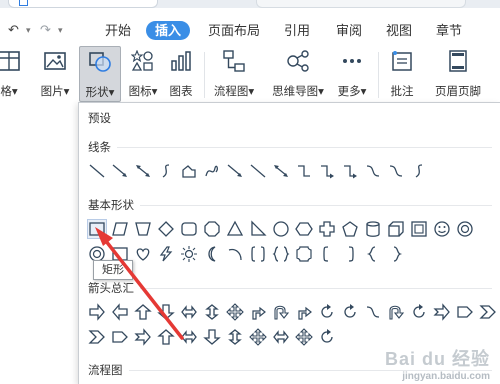 Image resolution: width=500 pixels, height=384 pixels. I want to click on header-footer-label: 页眉页脚, so click(458, 92).